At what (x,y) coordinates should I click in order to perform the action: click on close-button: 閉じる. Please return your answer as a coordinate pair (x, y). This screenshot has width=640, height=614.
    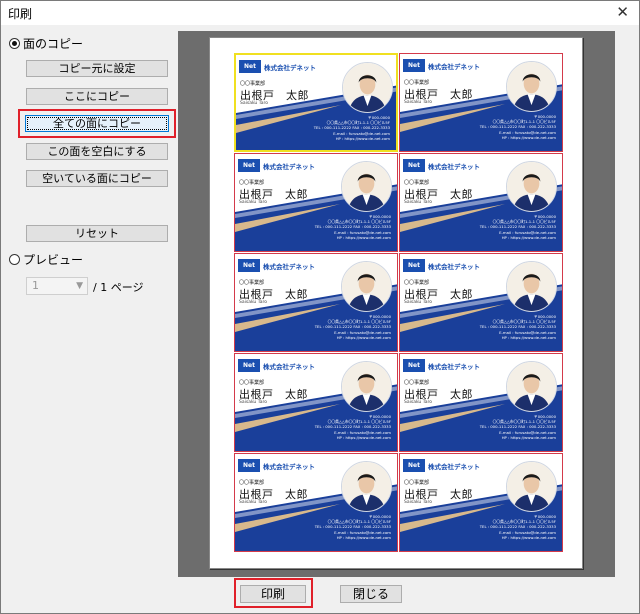
    Looking at the image, I should click on (371, 594).